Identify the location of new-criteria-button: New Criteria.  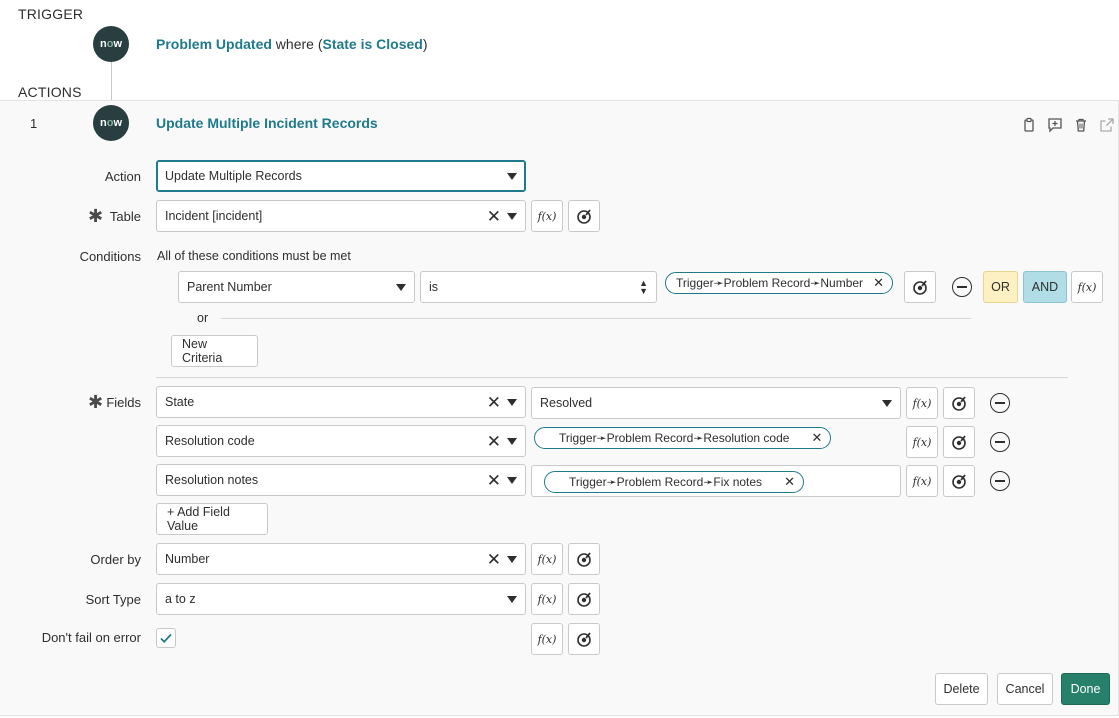
(214, 351).